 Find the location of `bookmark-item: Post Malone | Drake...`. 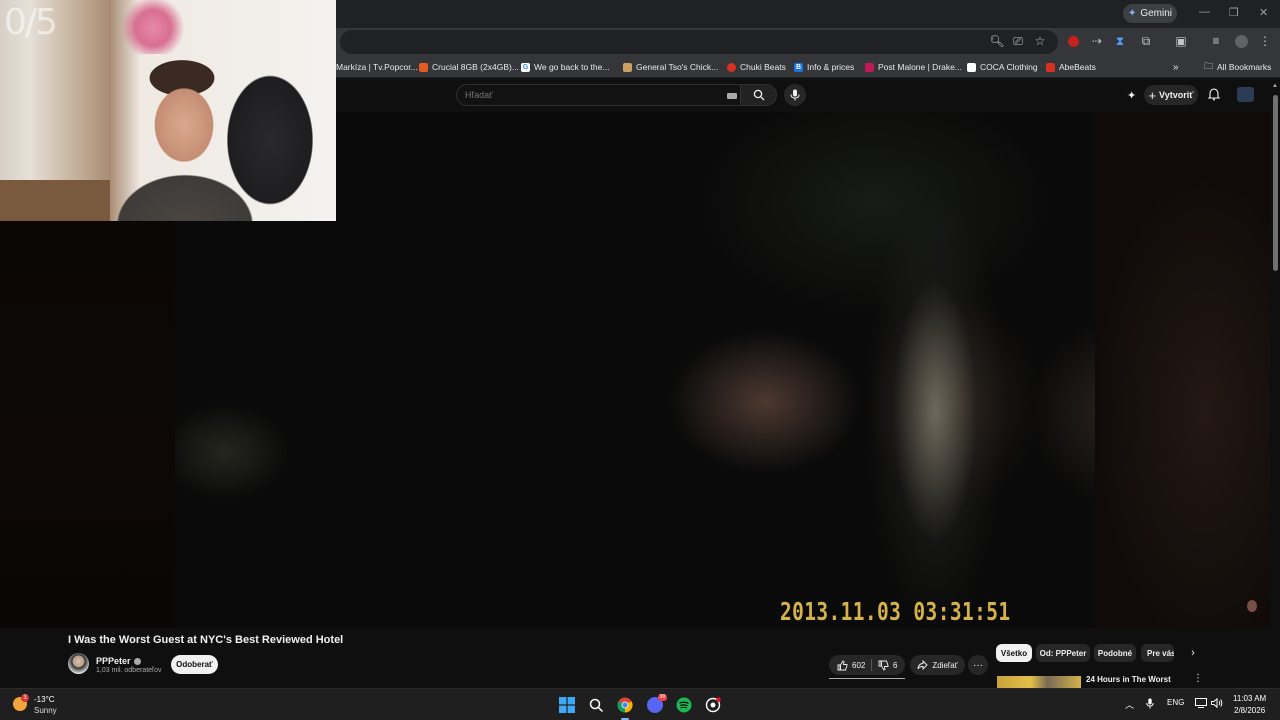

bookmark-item: Post Malone | Drake... is located at coordinates (913, 67).